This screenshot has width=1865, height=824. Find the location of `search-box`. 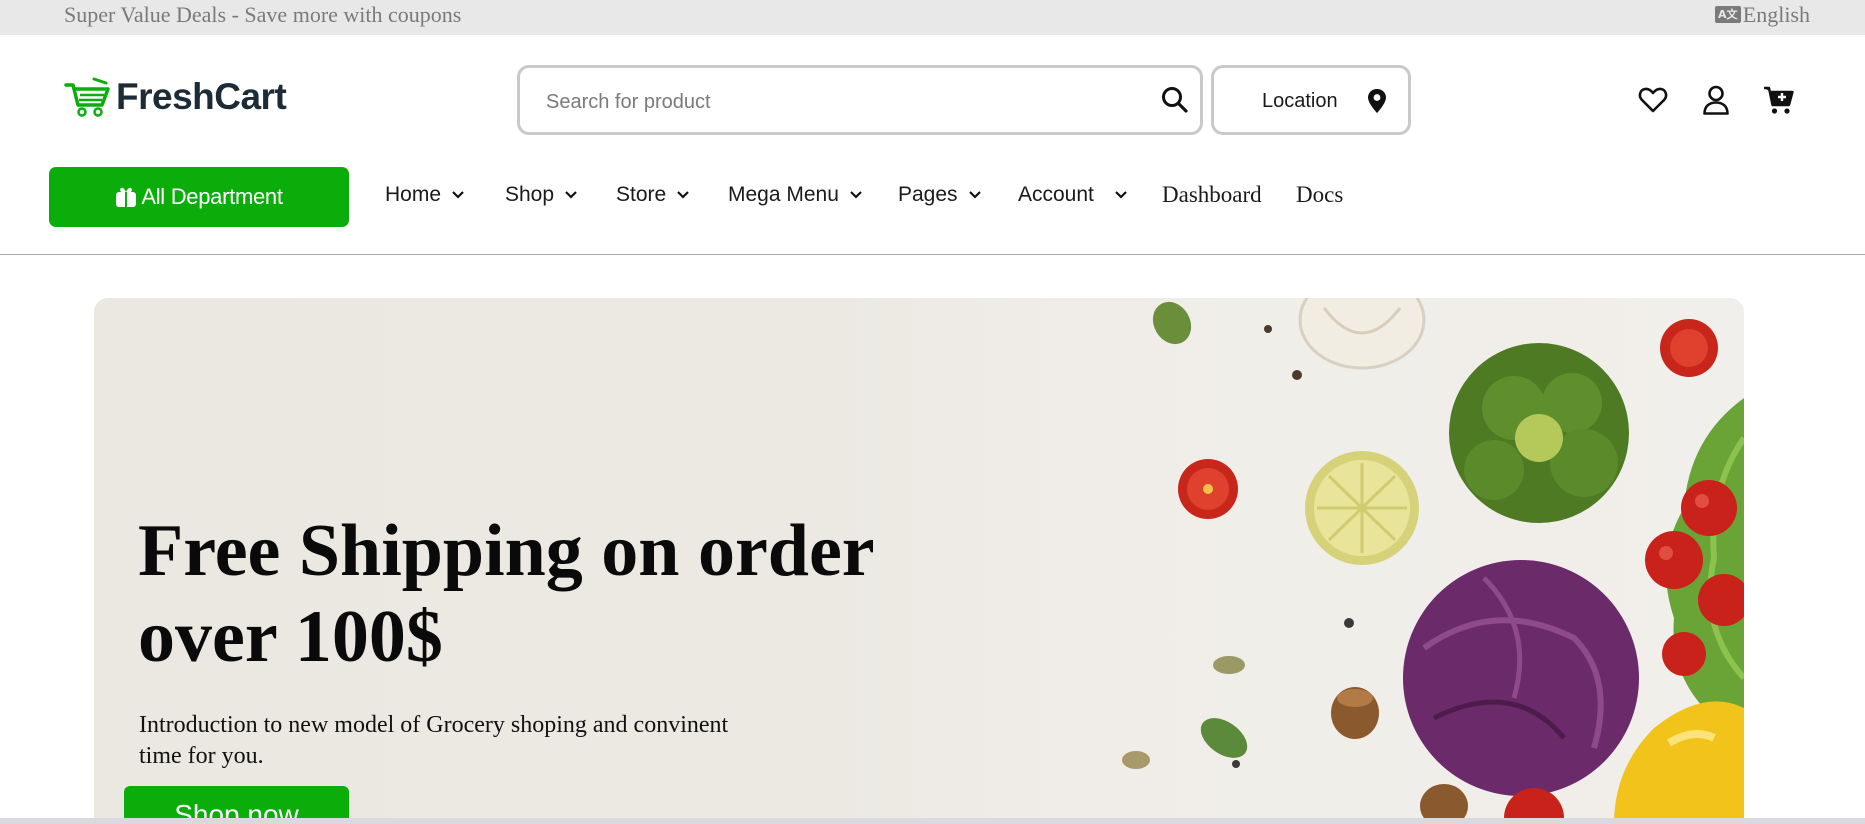

search-box is located at coordinates (860, 100).